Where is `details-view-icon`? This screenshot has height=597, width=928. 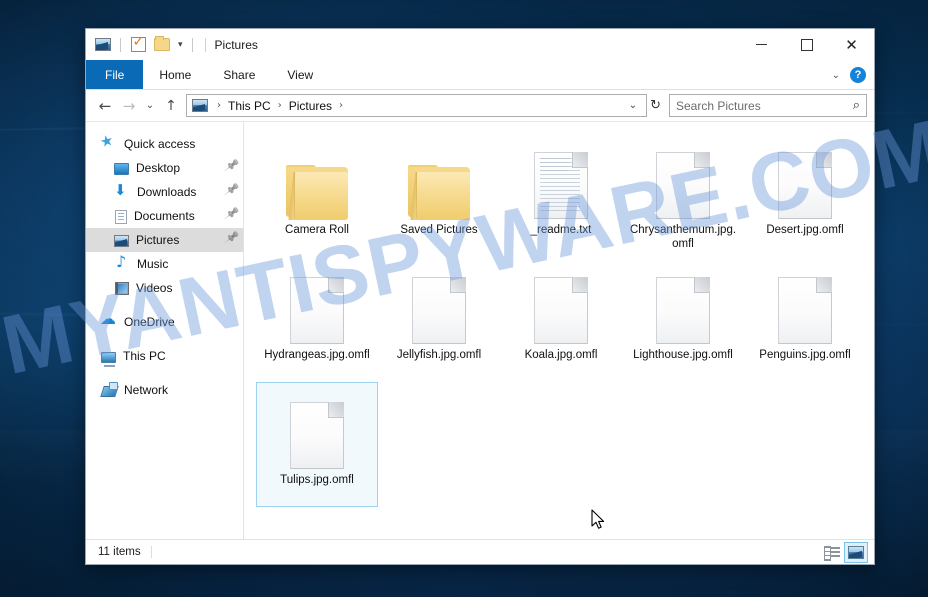
details-view-icon is located at coordinates (832, 553).